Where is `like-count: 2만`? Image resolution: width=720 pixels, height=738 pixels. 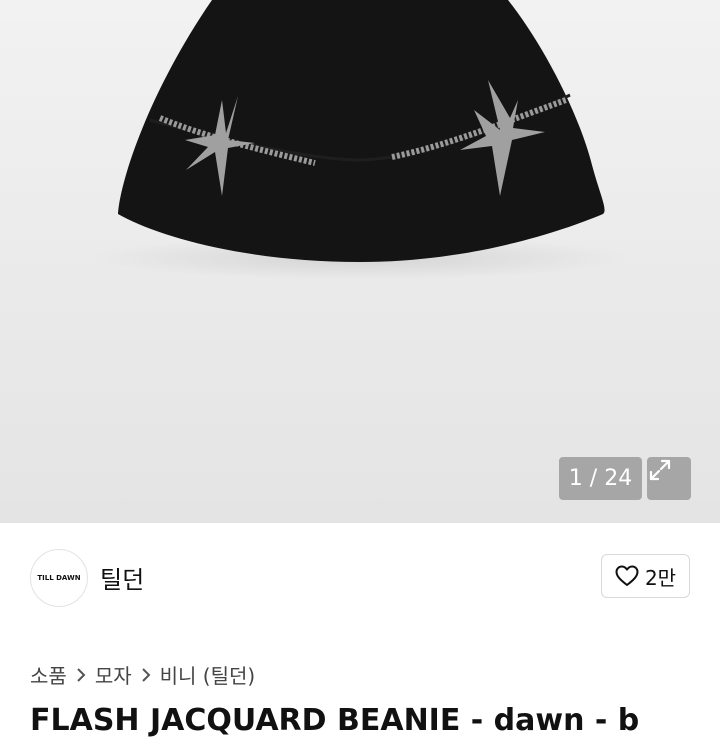 like-count: 2만 is located at coordinates (660, 577).